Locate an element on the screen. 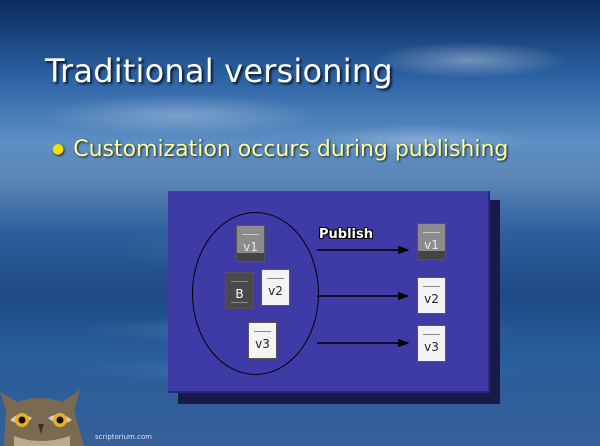  output-doc-v2-label: v2 is located at coordinates (431, 299).